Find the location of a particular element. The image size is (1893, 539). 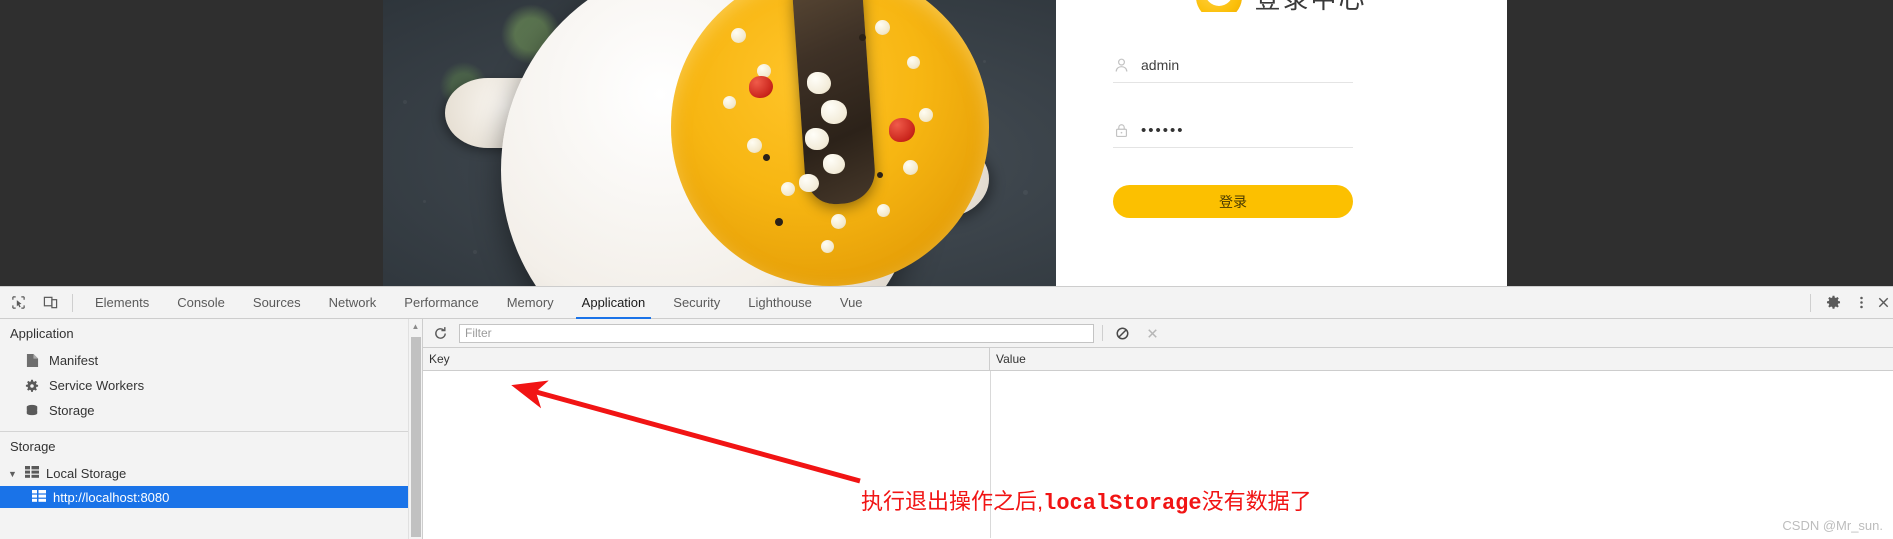

inspect-element-icon is located at coordinates (18, 302).